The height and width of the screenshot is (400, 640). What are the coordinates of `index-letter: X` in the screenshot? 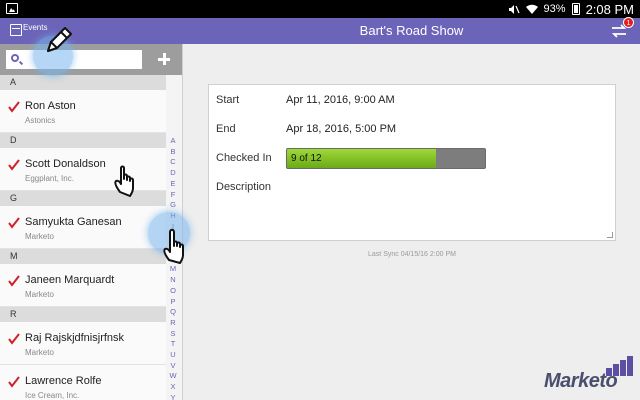 It's located at (172, 387).